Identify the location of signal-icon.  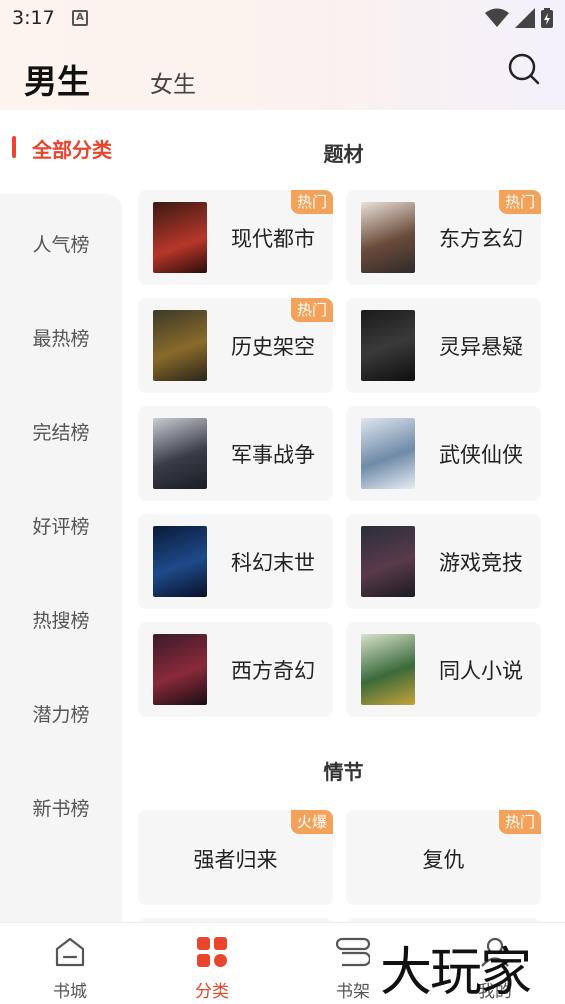
(525, 18).